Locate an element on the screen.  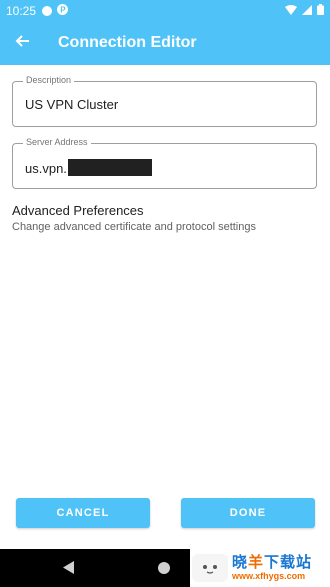
description-value: US VPN Cluster is located at coordinates (72, 104).